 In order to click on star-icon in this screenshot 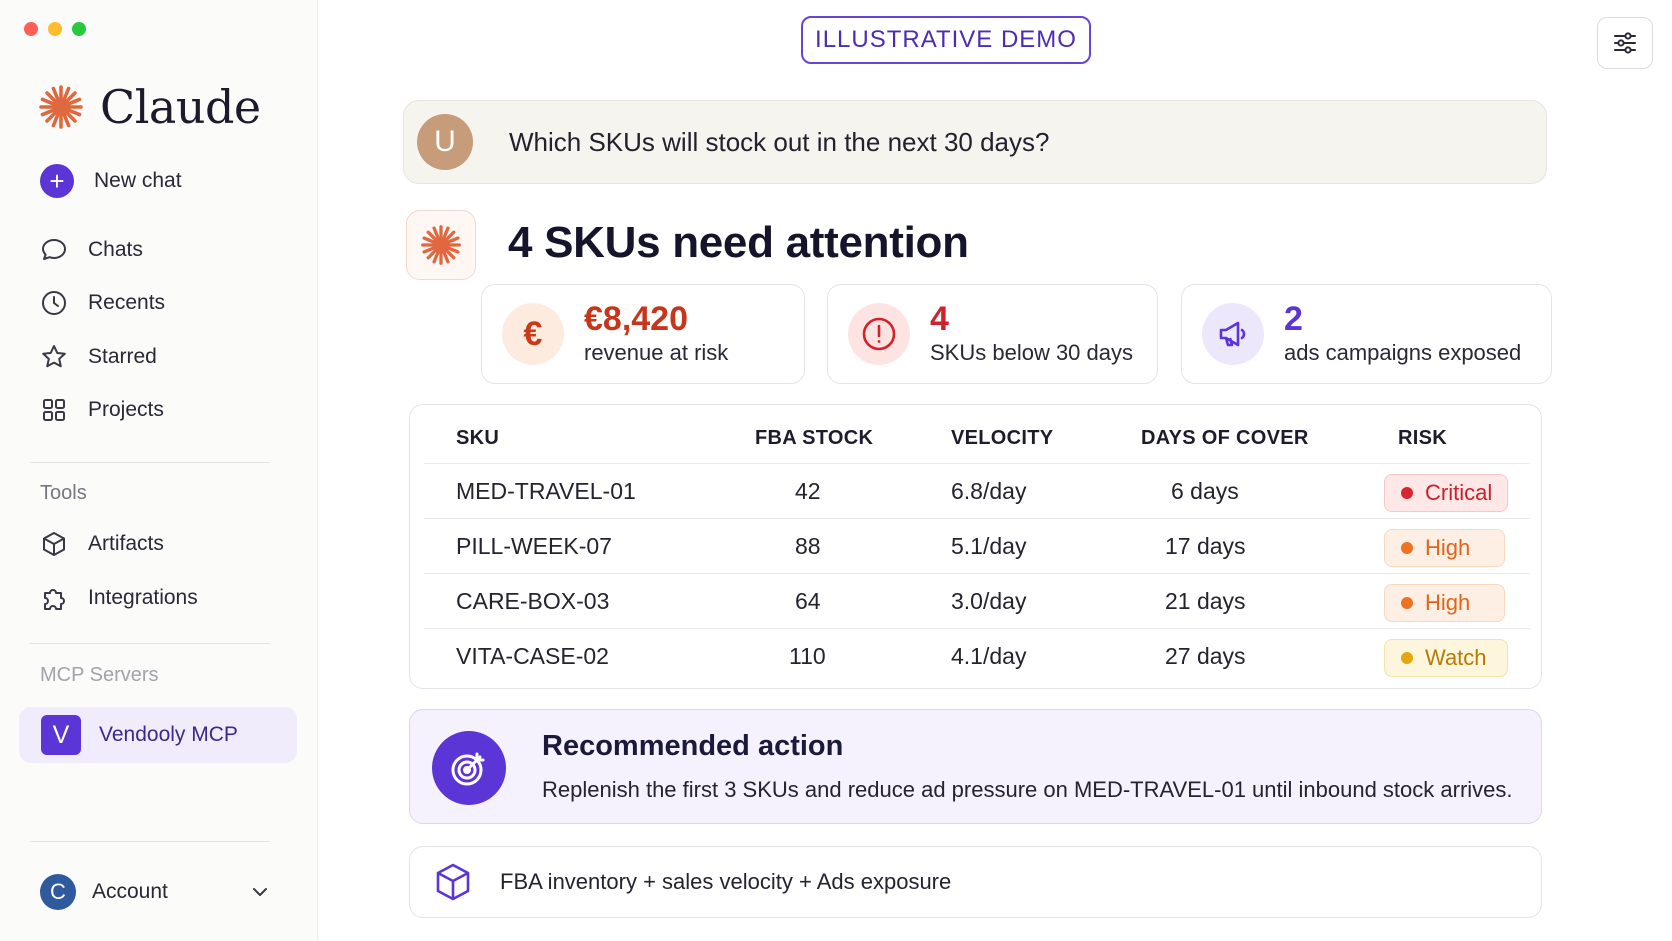, I will do `click(54, 356)`.